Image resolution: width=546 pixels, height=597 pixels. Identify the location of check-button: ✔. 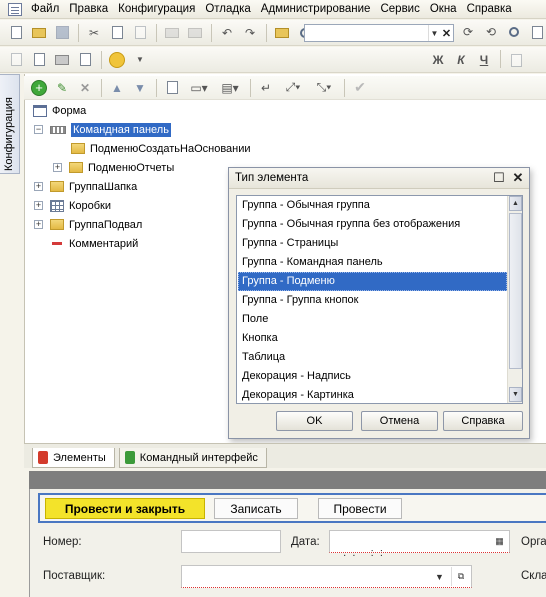
(360, 88).